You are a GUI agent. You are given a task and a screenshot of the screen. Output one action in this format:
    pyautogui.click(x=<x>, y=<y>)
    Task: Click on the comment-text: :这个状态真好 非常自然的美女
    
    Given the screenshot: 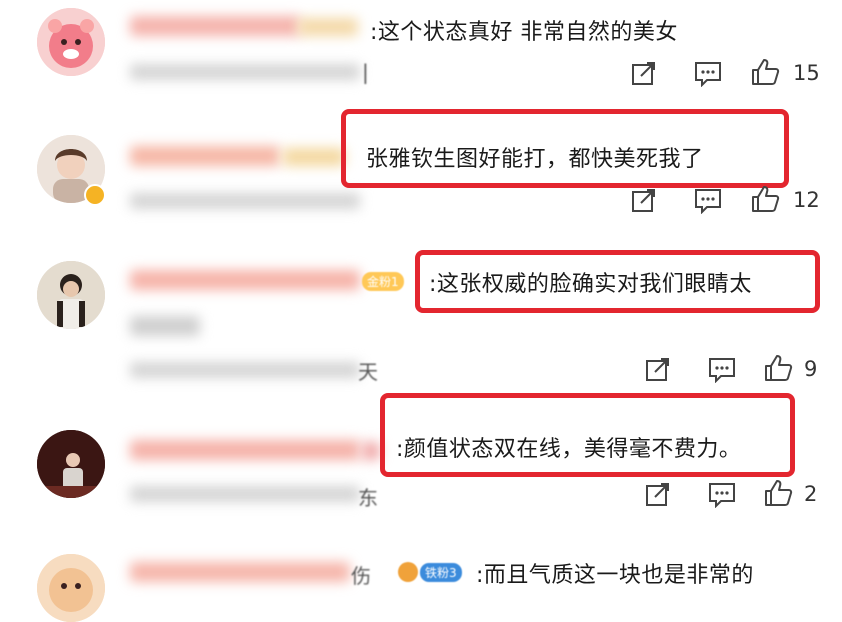 What is the action you would take?
    pyautogui.click(x=524, y=32)
    